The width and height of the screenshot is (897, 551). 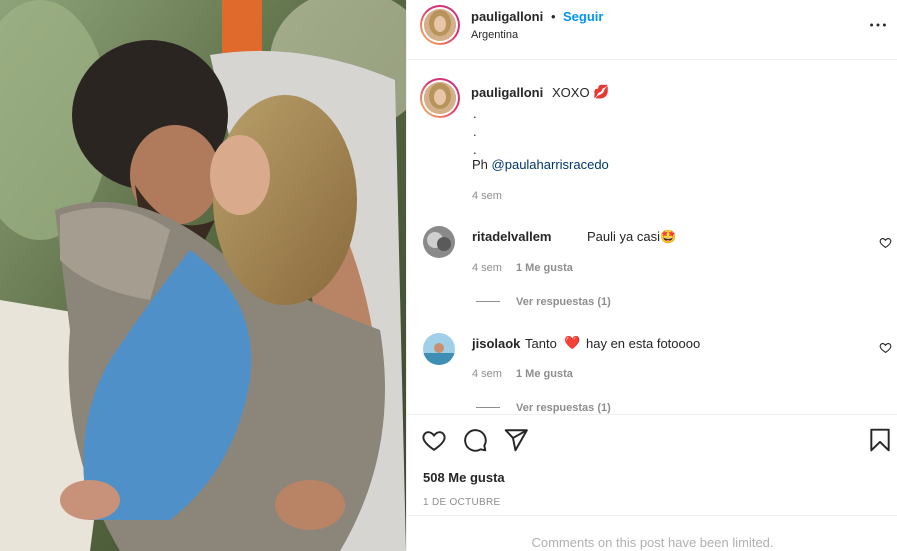 I want to click on header-avatar, so click(x=440, y=25).